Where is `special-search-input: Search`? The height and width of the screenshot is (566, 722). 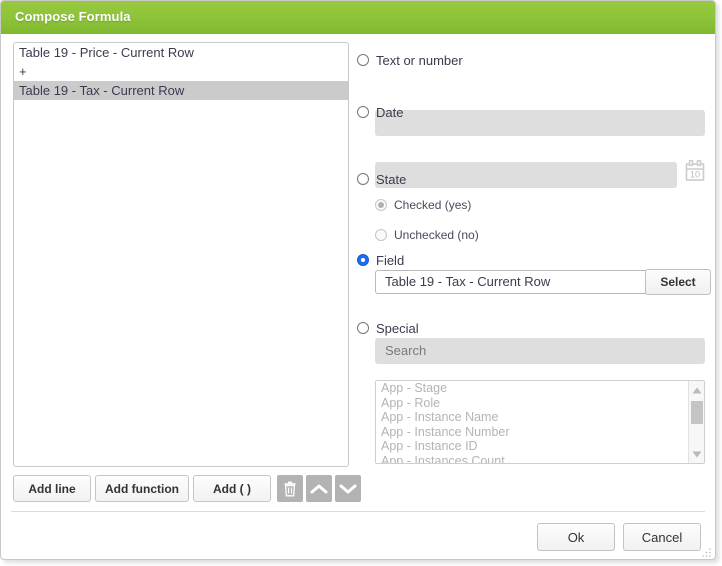
special-search-input: Search is located at coordinates (540, 351).